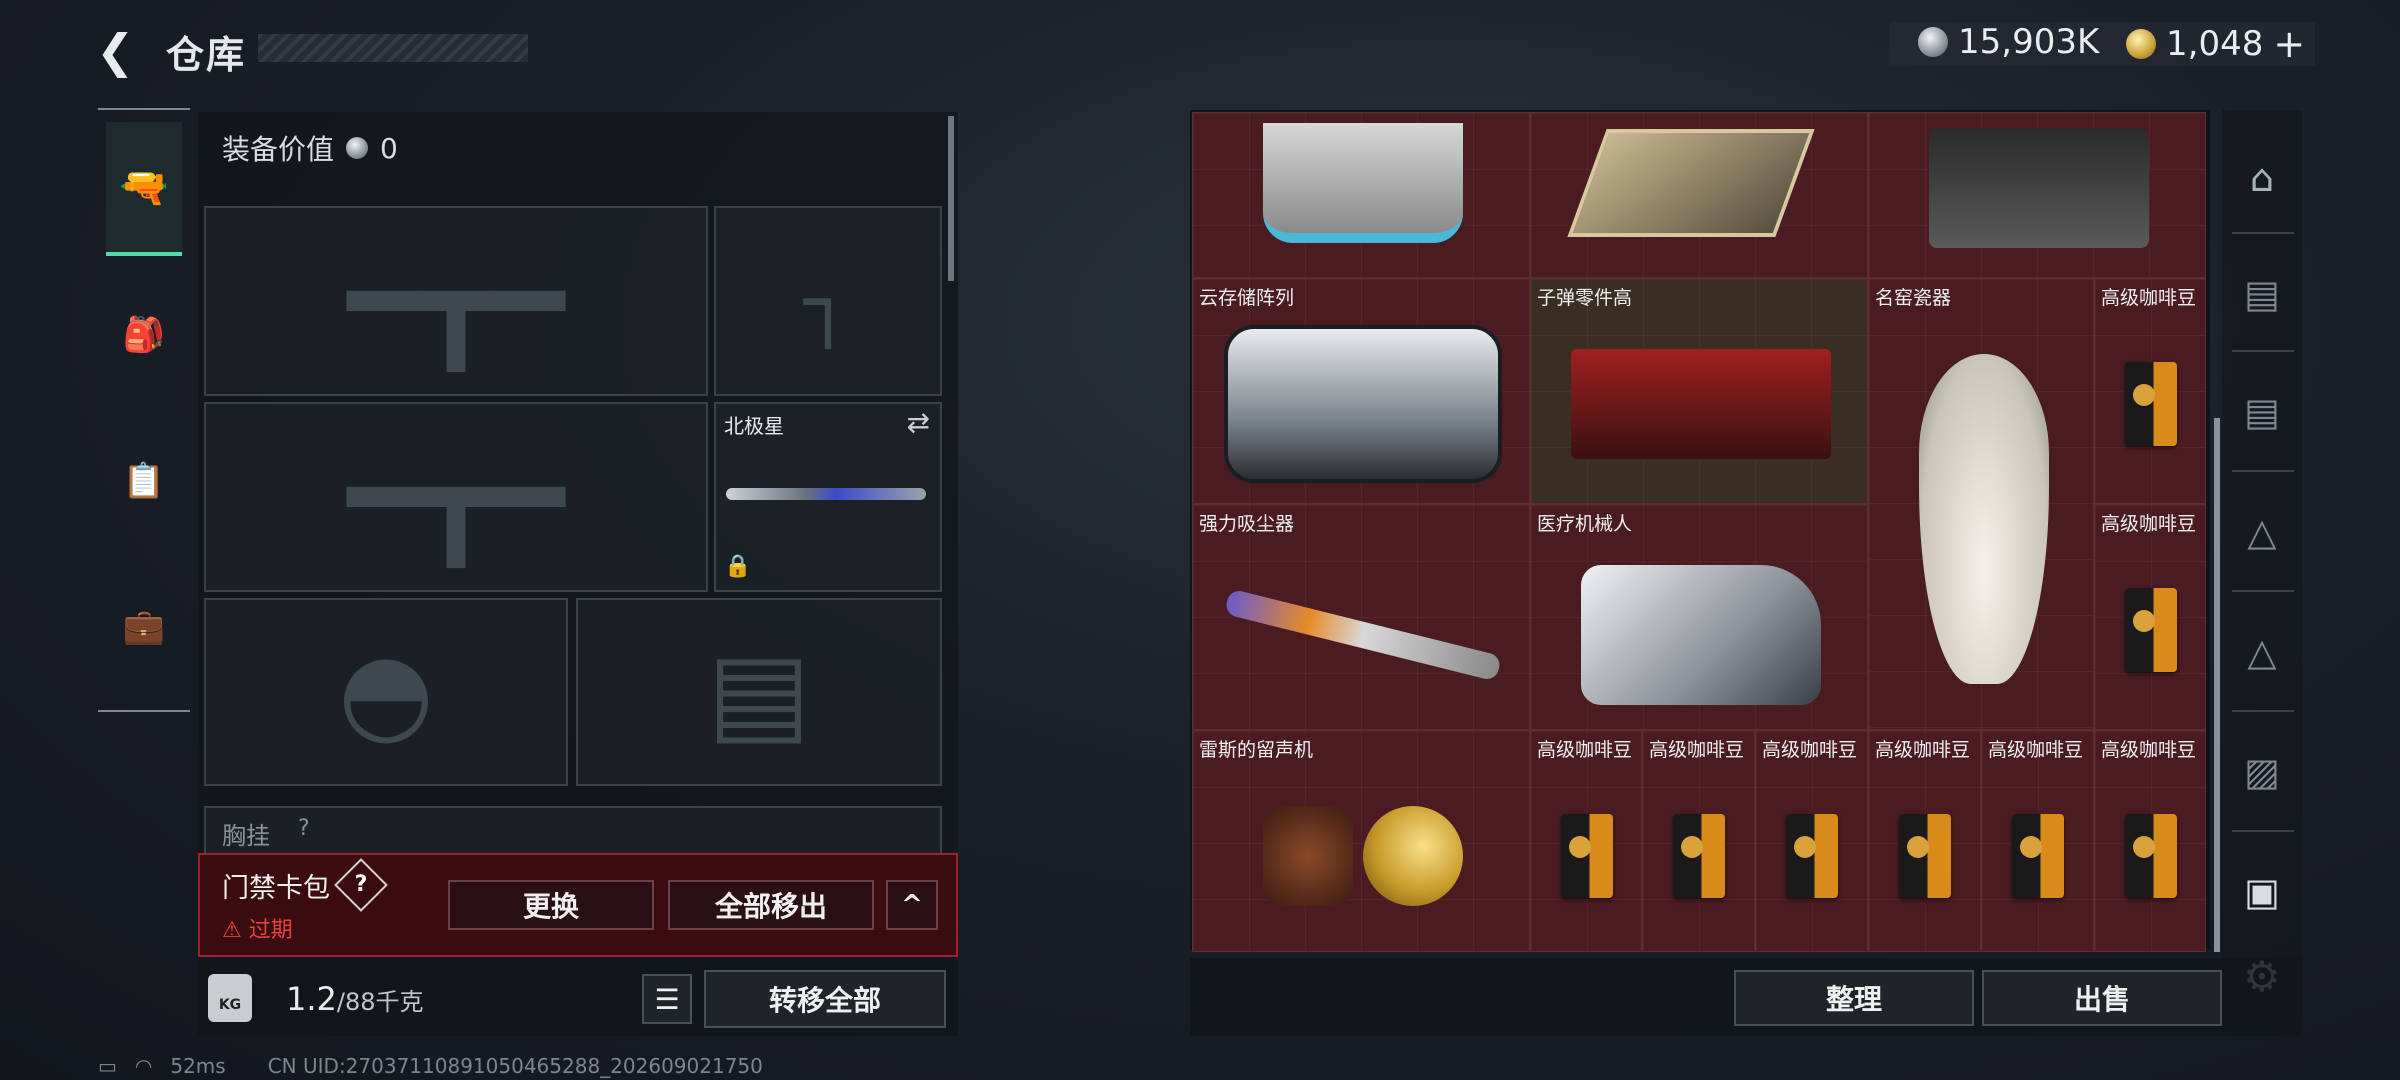 Image resolution: width=2400 pixels, height=1080 pixels. I want to click on loadout-value-label: 装备价值, so click(278, 149).